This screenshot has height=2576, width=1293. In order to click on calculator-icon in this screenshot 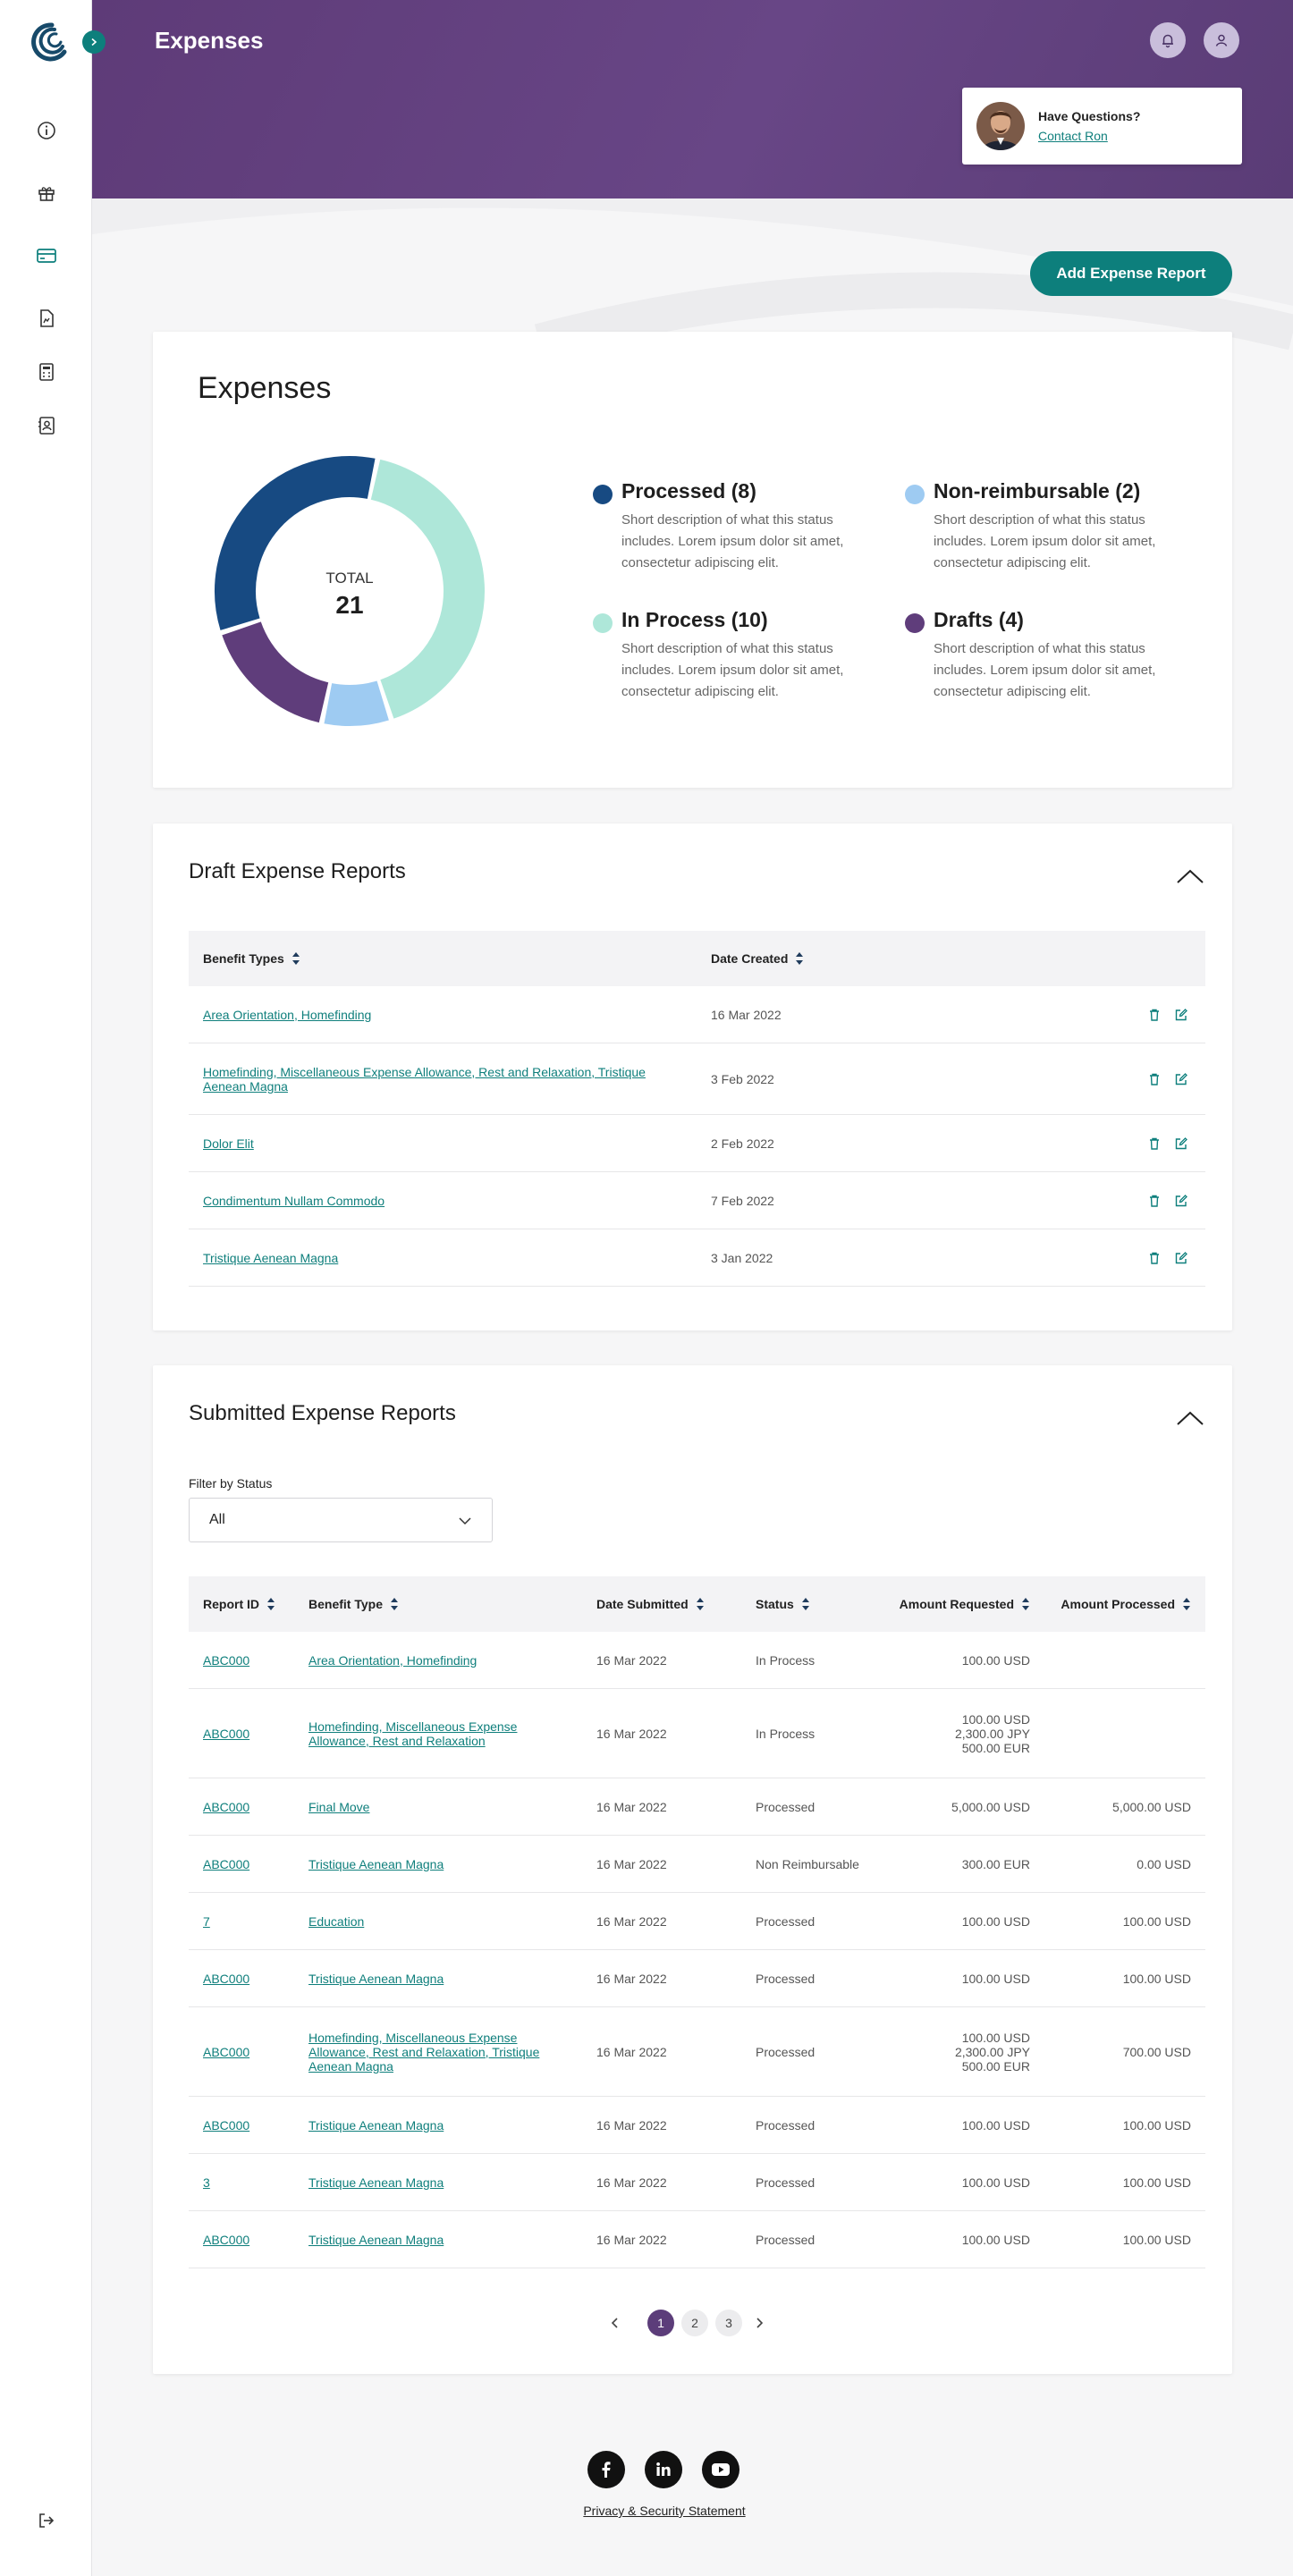, I will do `click(47, 371)`.